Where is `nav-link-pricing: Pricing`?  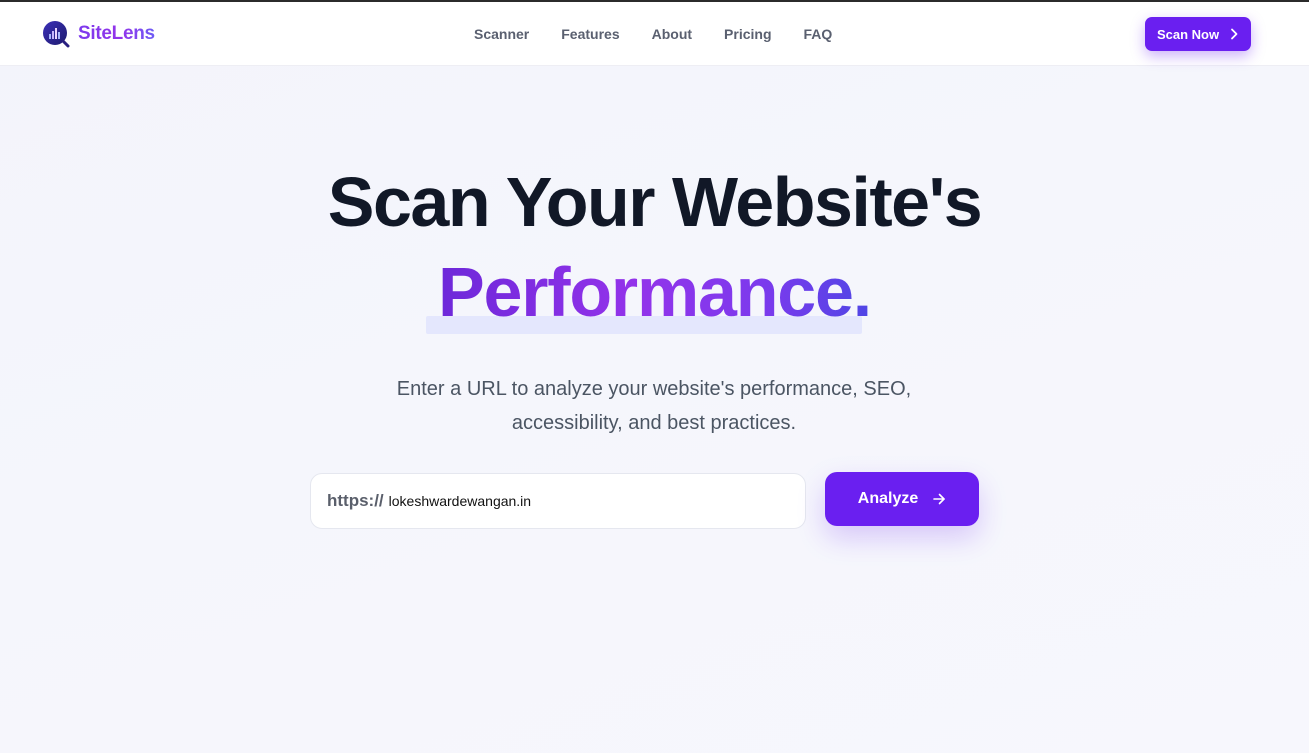 nav-link-pricing: Pricing is located at coordinates (747, 34).